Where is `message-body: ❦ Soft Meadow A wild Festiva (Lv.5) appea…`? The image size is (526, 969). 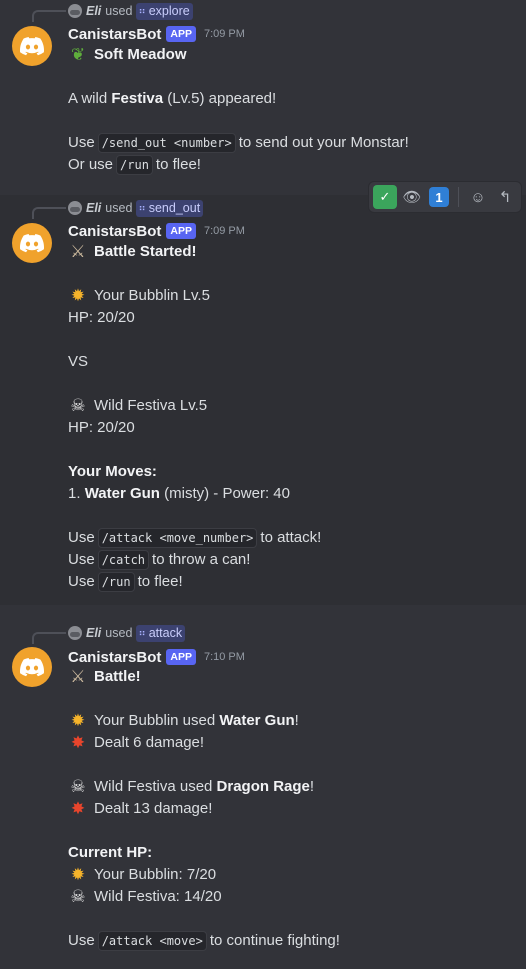 message-body: ❦ Soft Meadow A wild Festiva (Lv.5) appea… is located at coordinates (293, 110).